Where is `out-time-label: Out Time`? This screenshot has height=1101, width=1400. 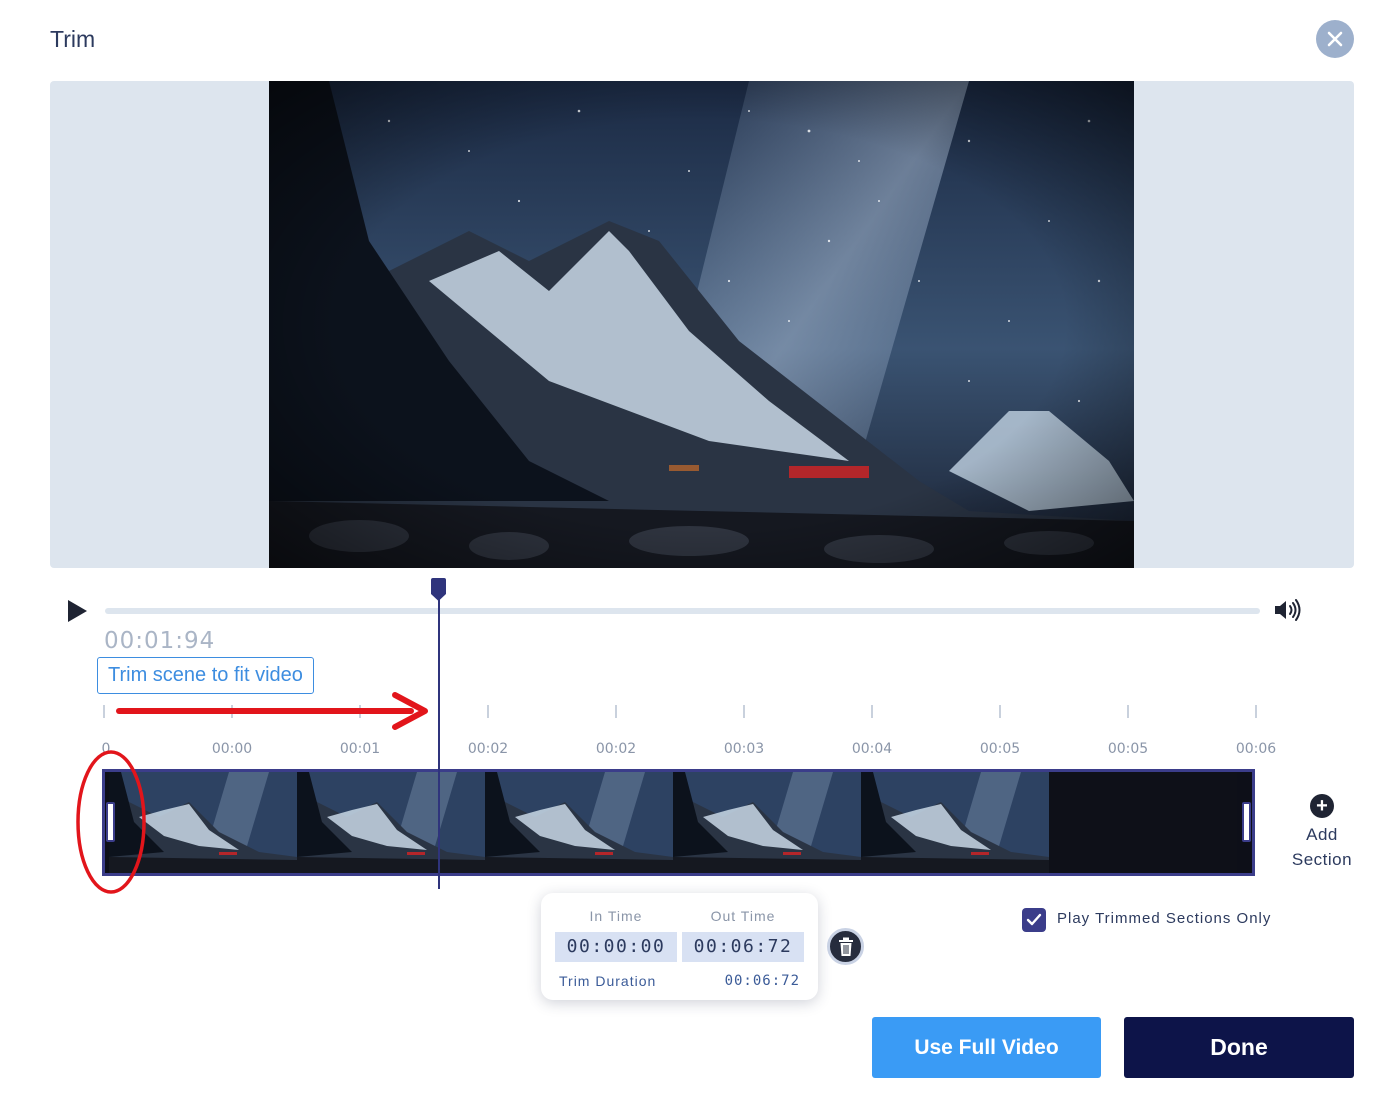 out-time-label: Out Time is located at coordinates (743, 916).